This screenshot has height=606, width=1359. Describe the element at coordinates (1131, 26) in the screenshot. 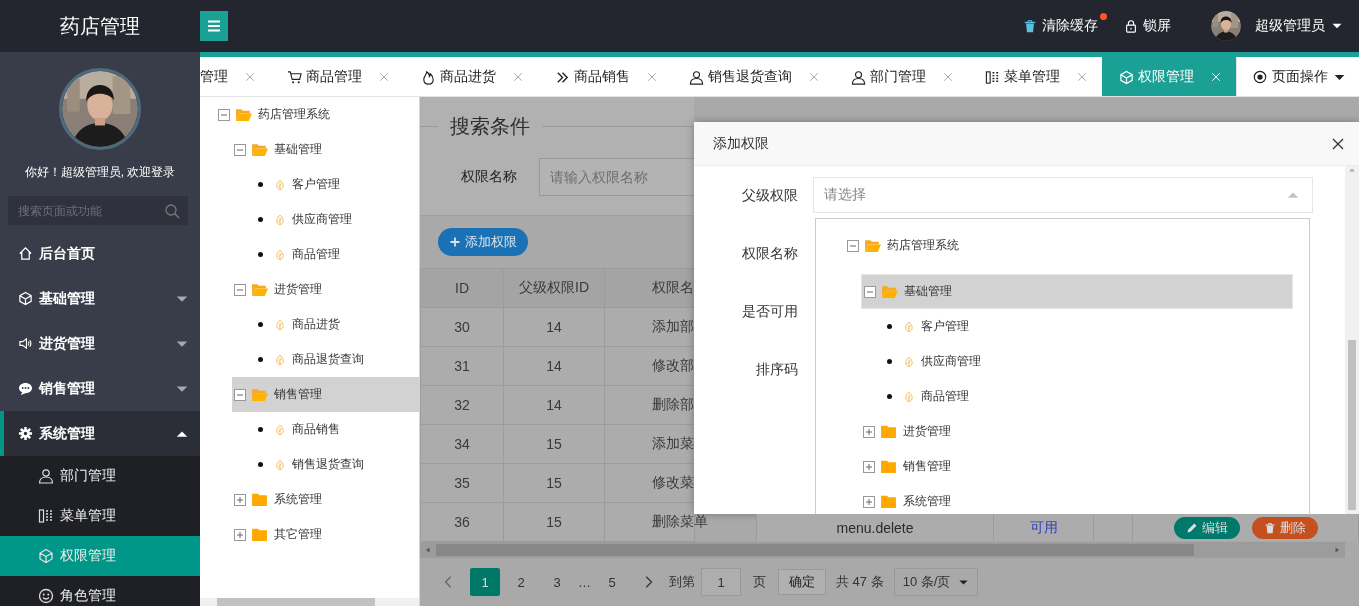

I see `lock-icon` at that location.